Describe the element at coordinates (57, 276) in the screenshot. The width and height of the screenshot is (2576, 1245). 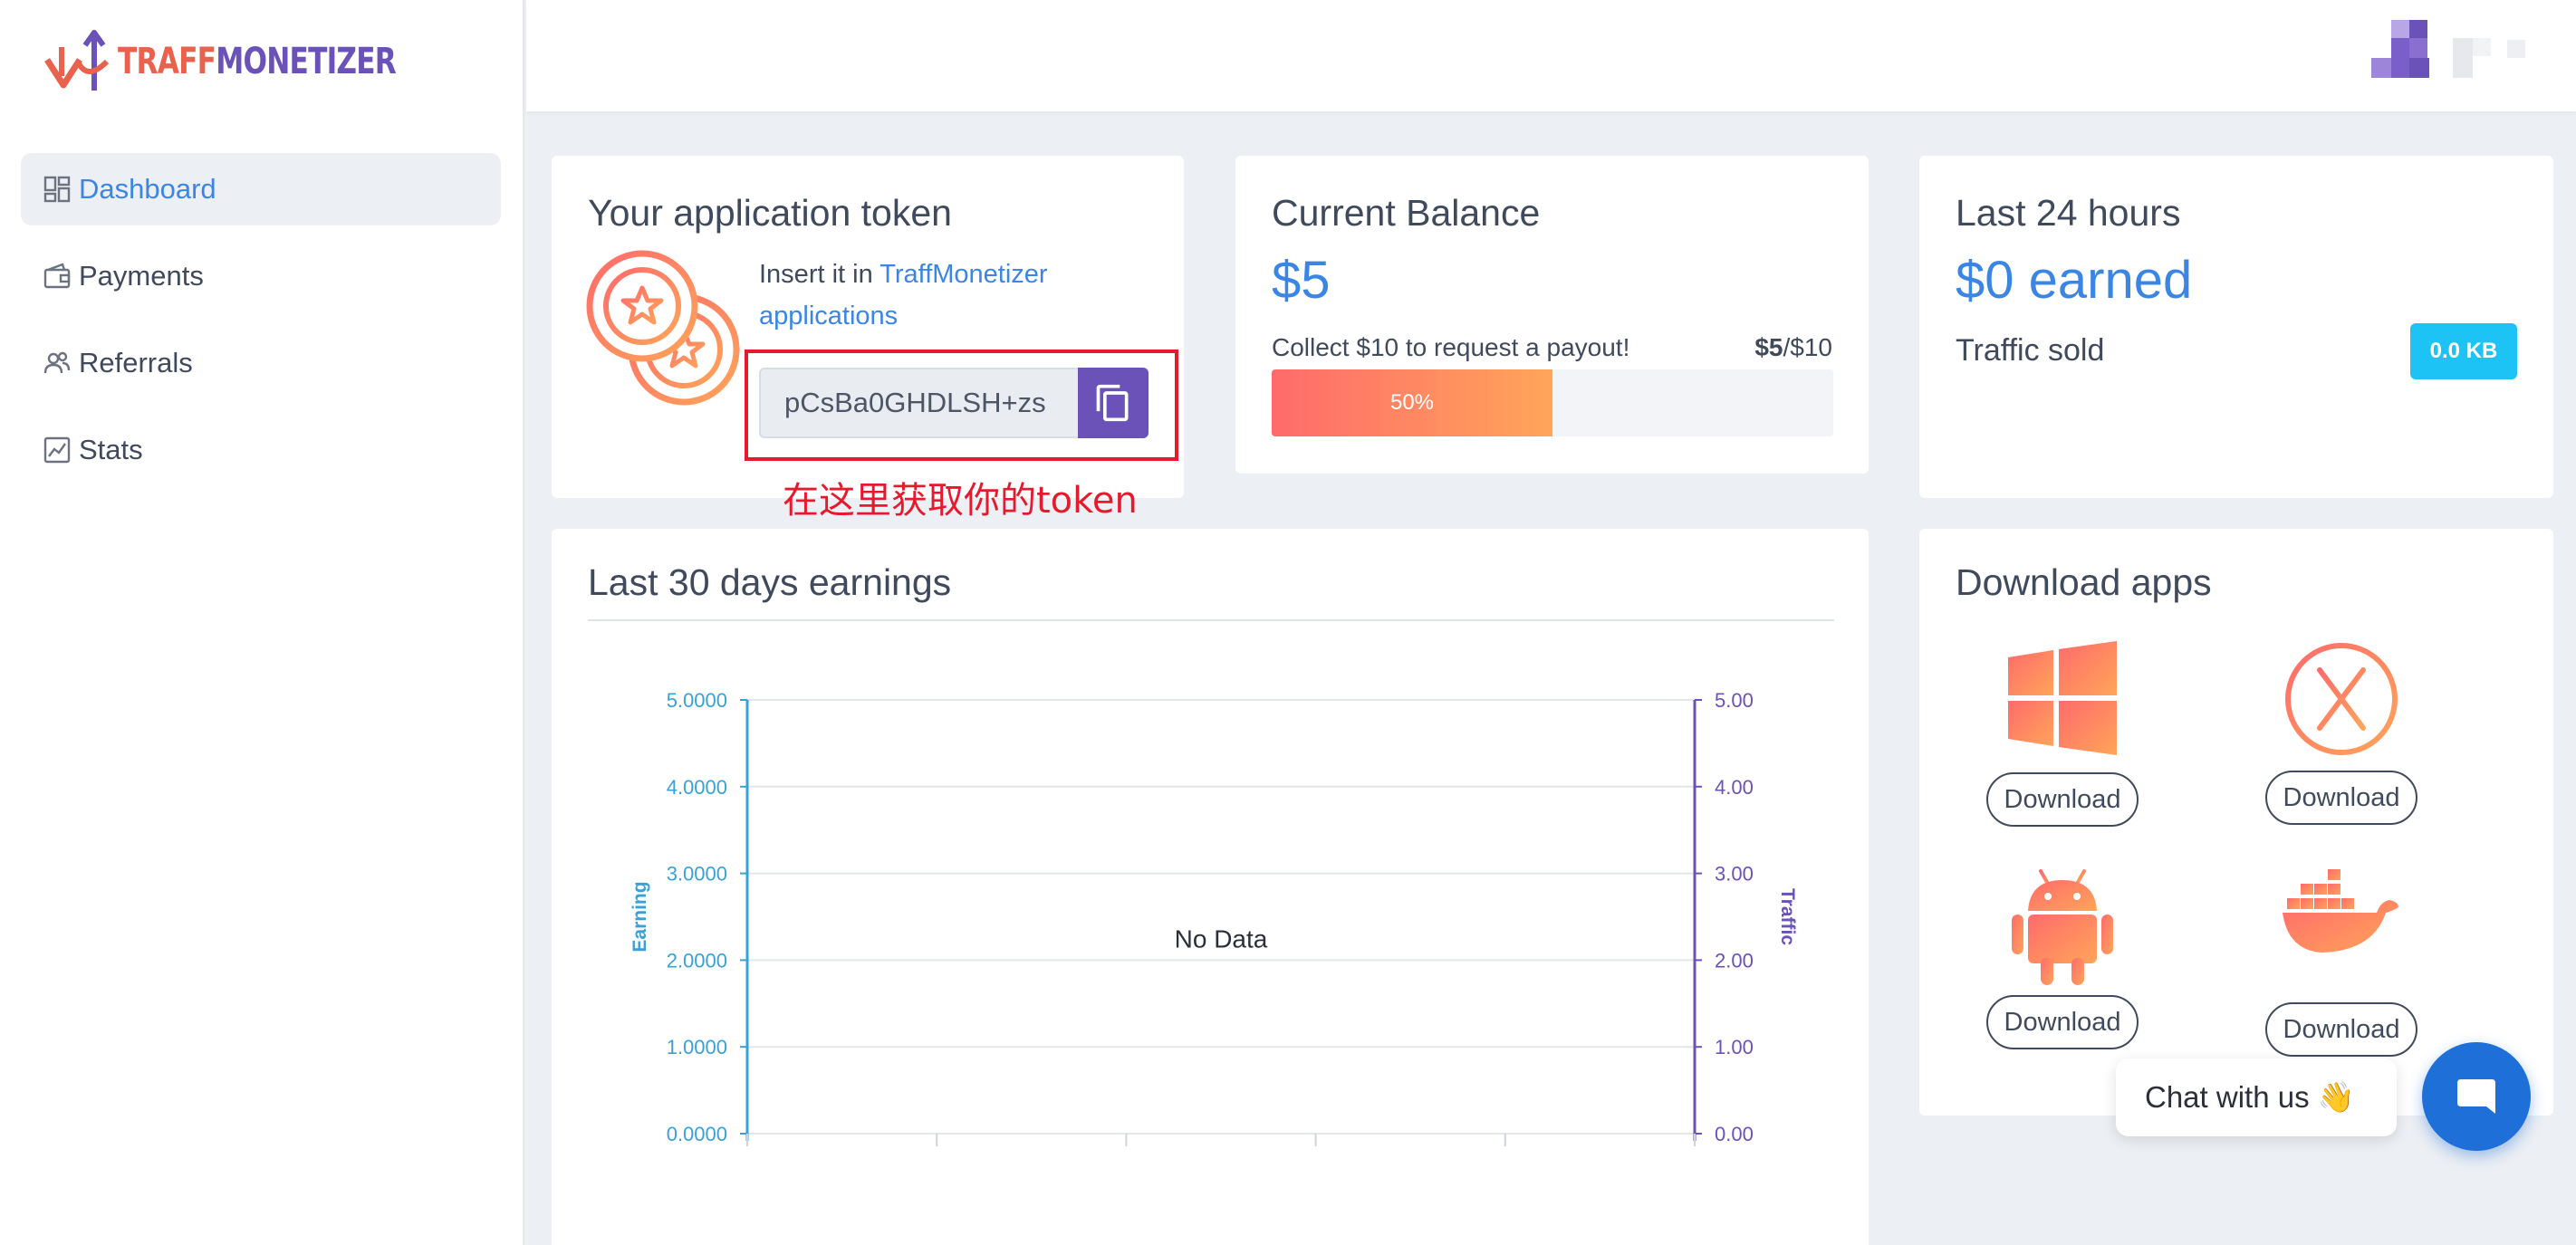
I see `wallet-icon` at that location.